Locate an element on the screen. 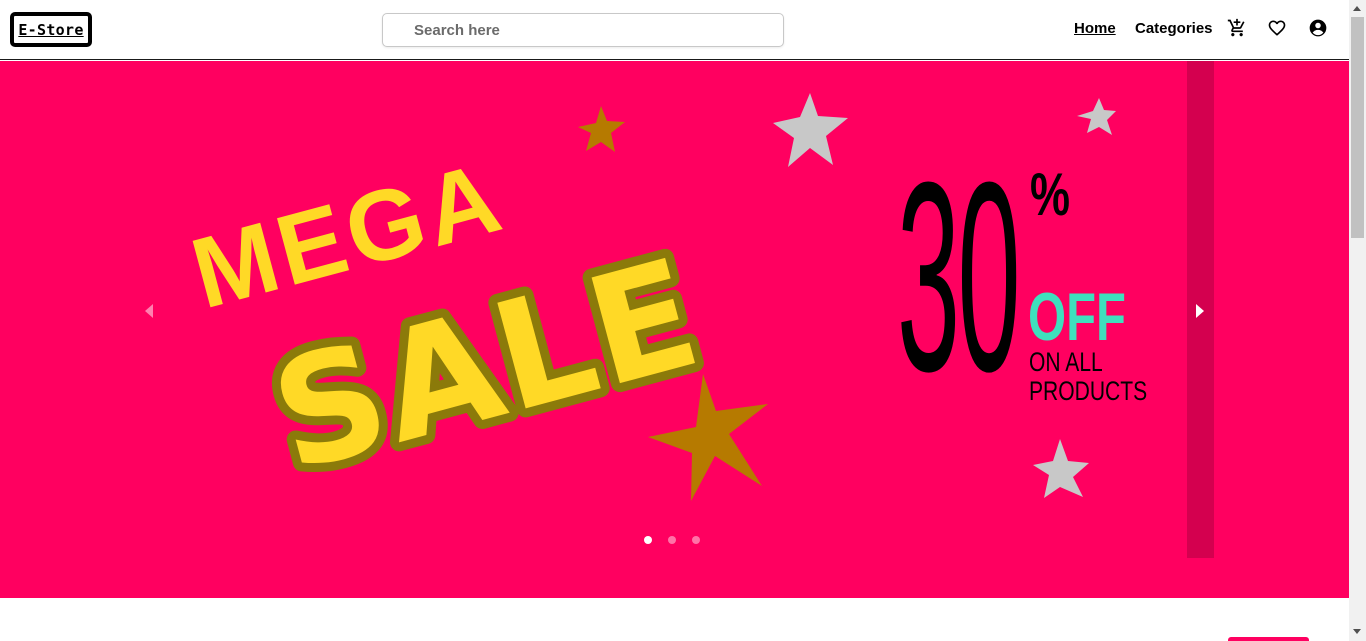 This screenshot has width=1366, height=641. carousel-indicators is located at coordinates (672, 540).